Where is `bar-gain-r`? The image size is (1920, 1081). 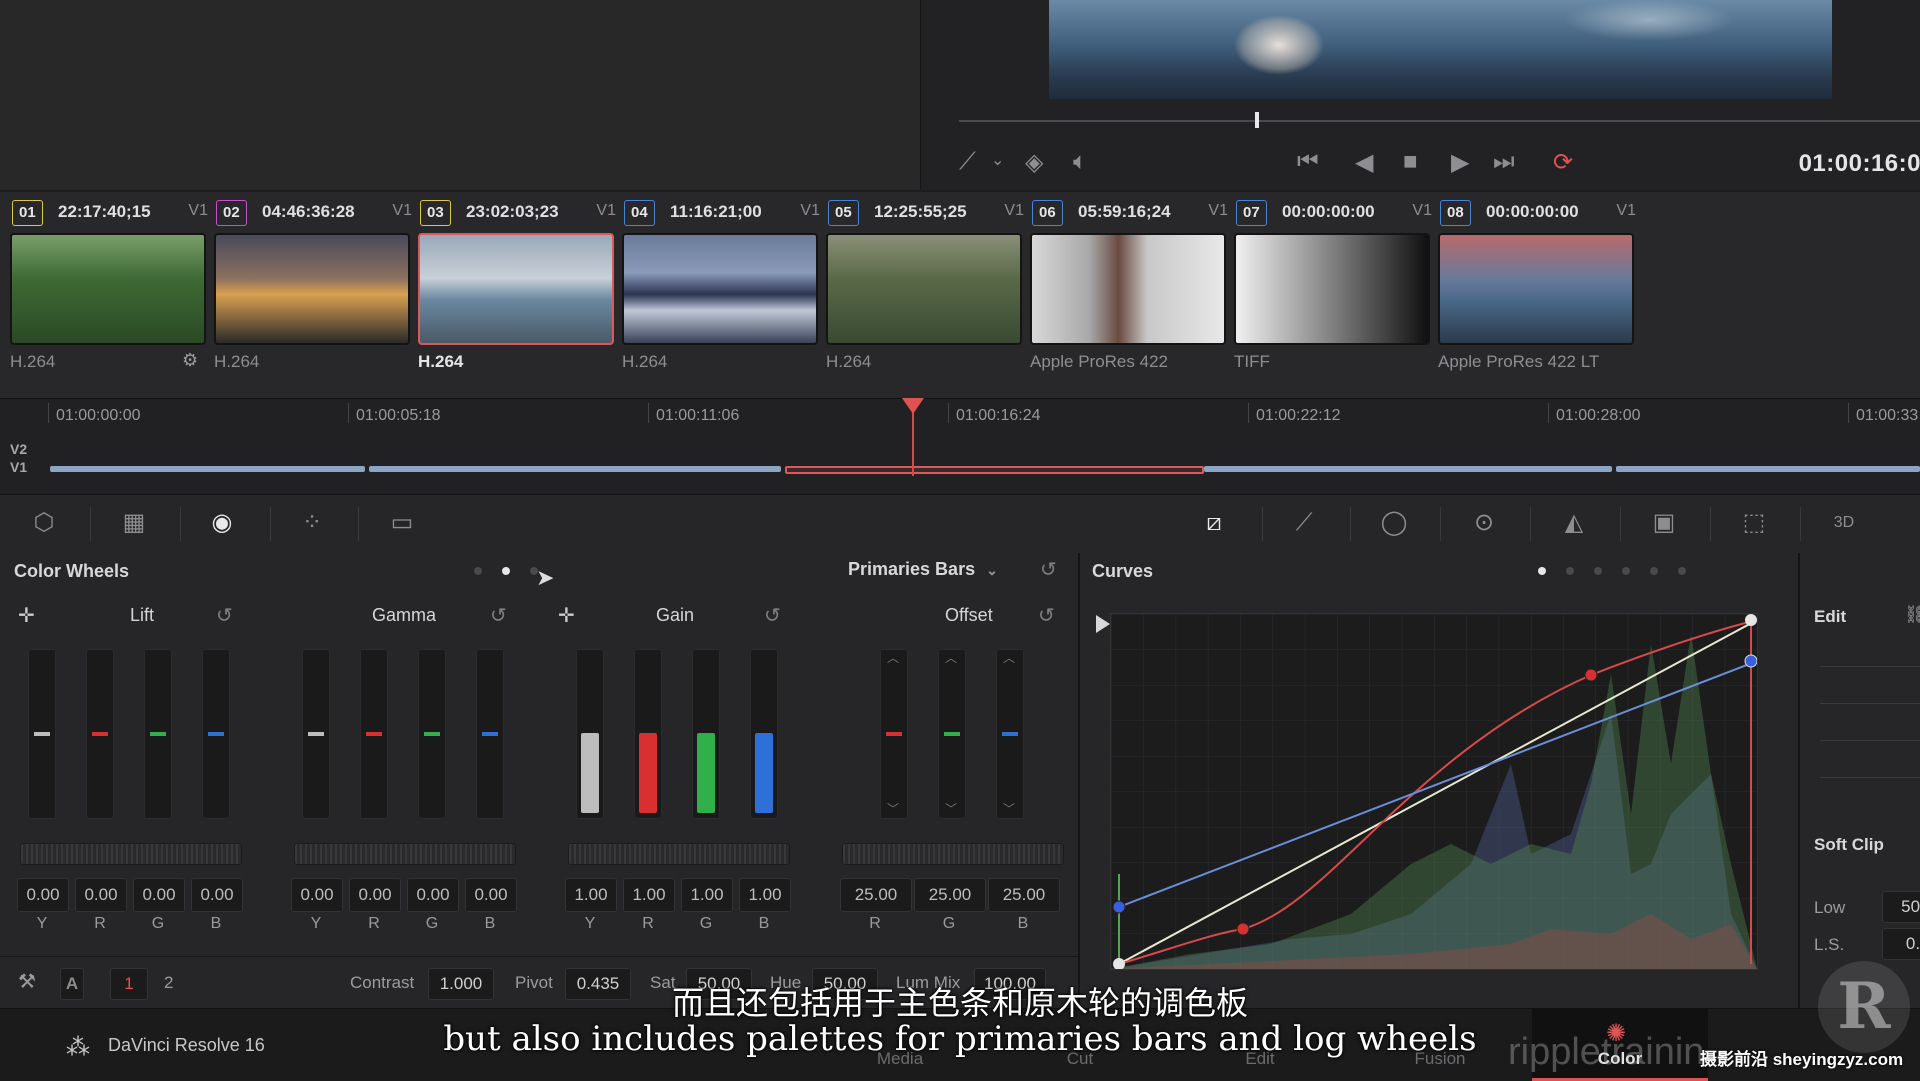
bar-gain-r is located at coordinates (648, 734).